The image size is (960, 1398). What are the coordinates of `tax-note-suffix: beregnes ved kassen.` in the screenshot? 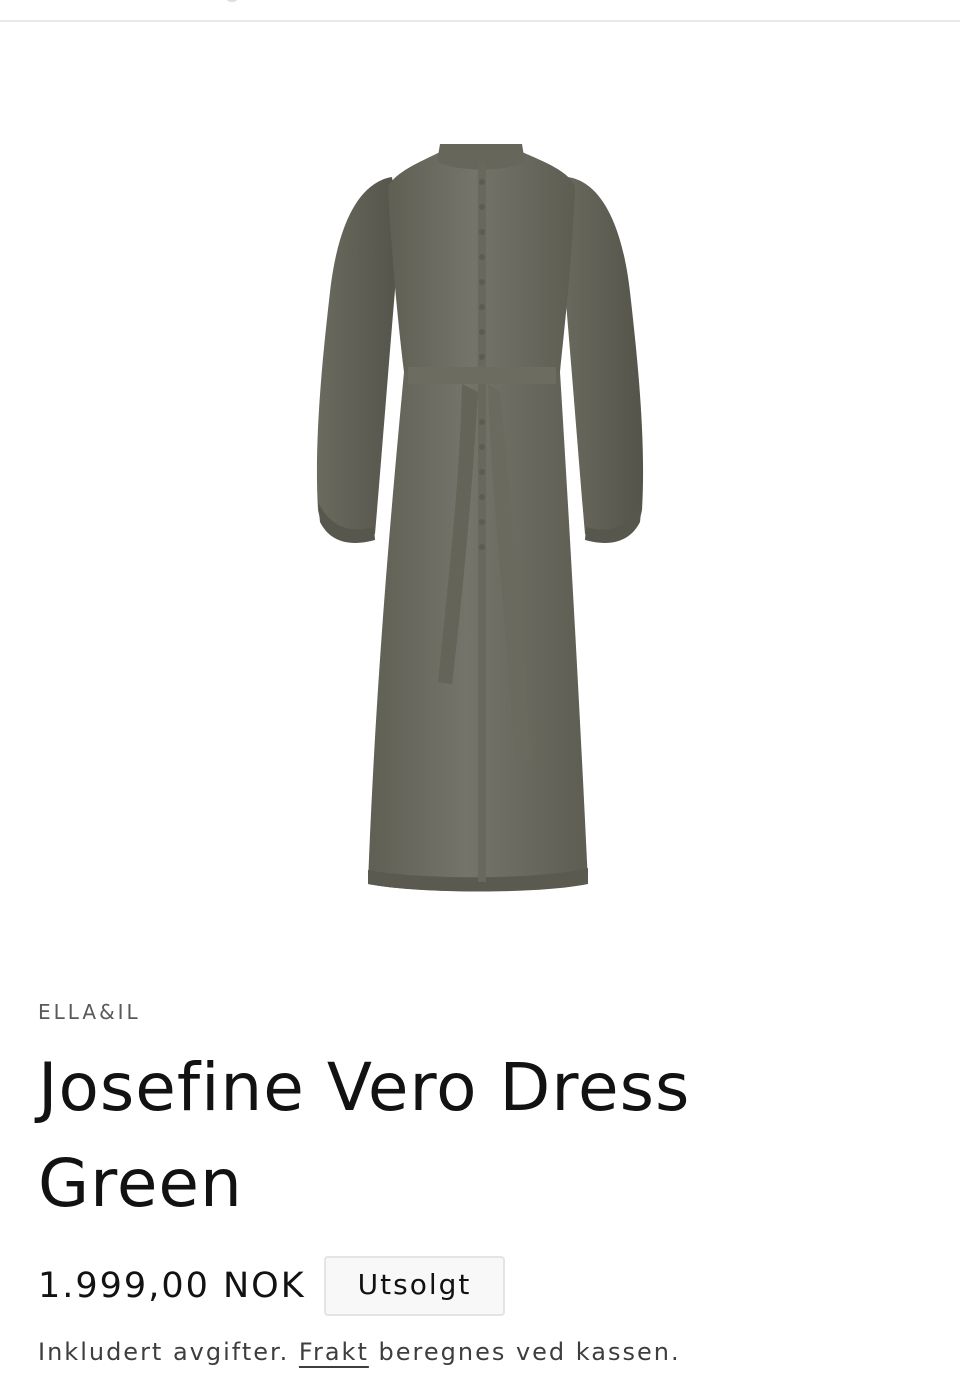 It's located at (529, 1352).